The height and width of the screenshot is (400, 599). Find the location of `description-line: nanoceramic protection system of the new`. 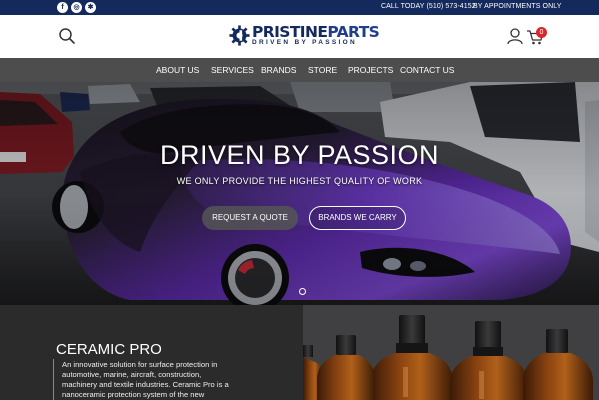

description-line: nanoceramic protection system of the new is located at coordinates (133, 394).